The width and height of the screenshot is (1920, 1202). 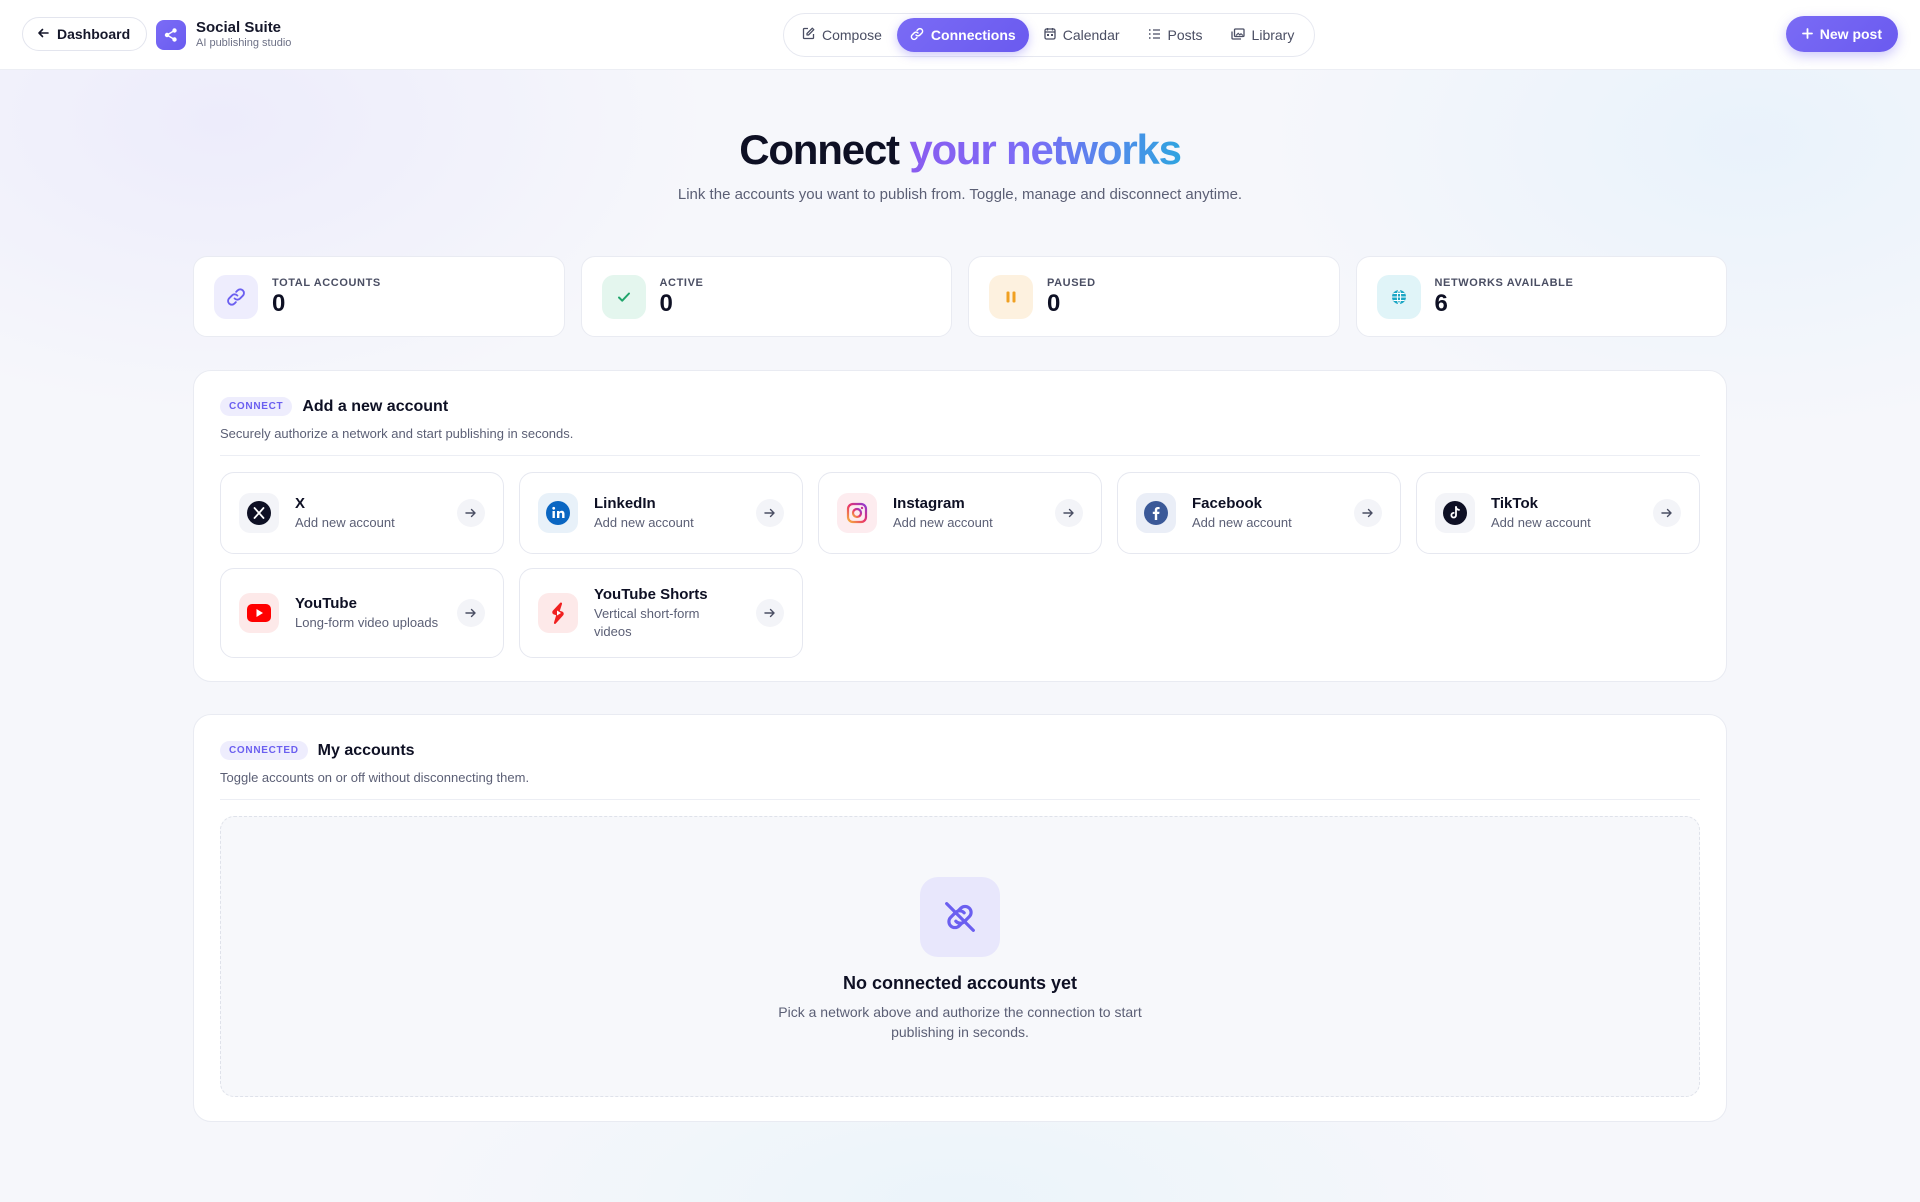 I want to click on network-name: X, so click(x=300, y=503).